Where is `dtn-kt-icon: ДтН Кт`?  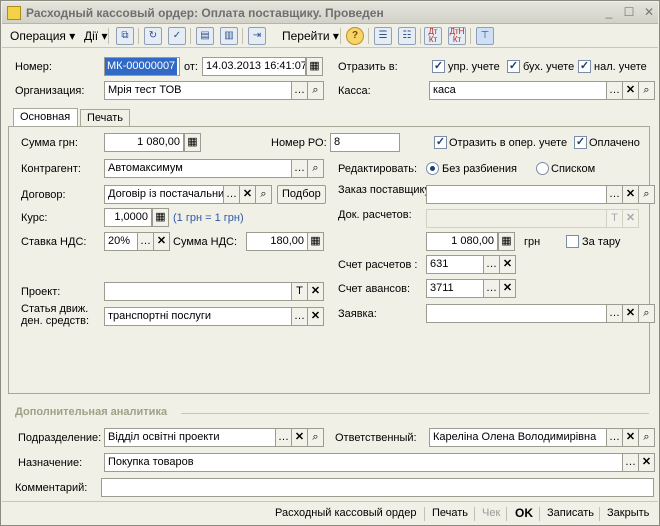
dtn-kt-icon: ДтН Кт is located at coordinates (457, 36).